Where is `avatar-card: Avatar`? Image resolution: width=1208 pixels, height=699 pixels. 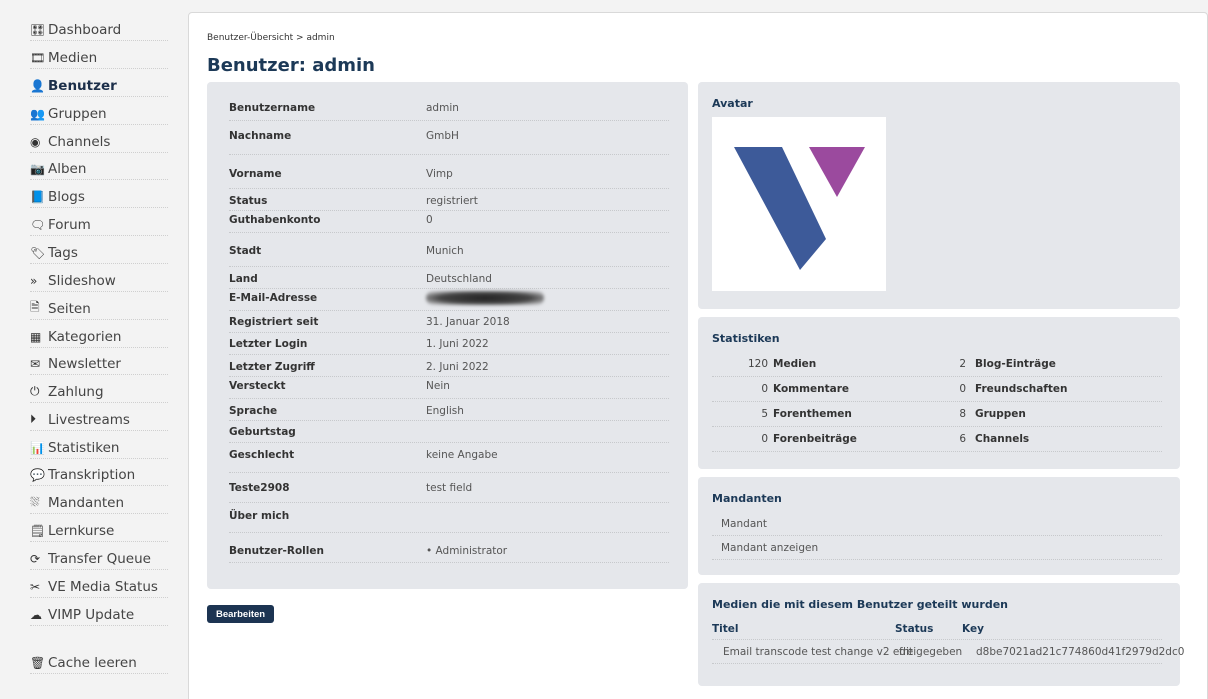 avatar-card: Avatar is located at coordinates (939, 195).